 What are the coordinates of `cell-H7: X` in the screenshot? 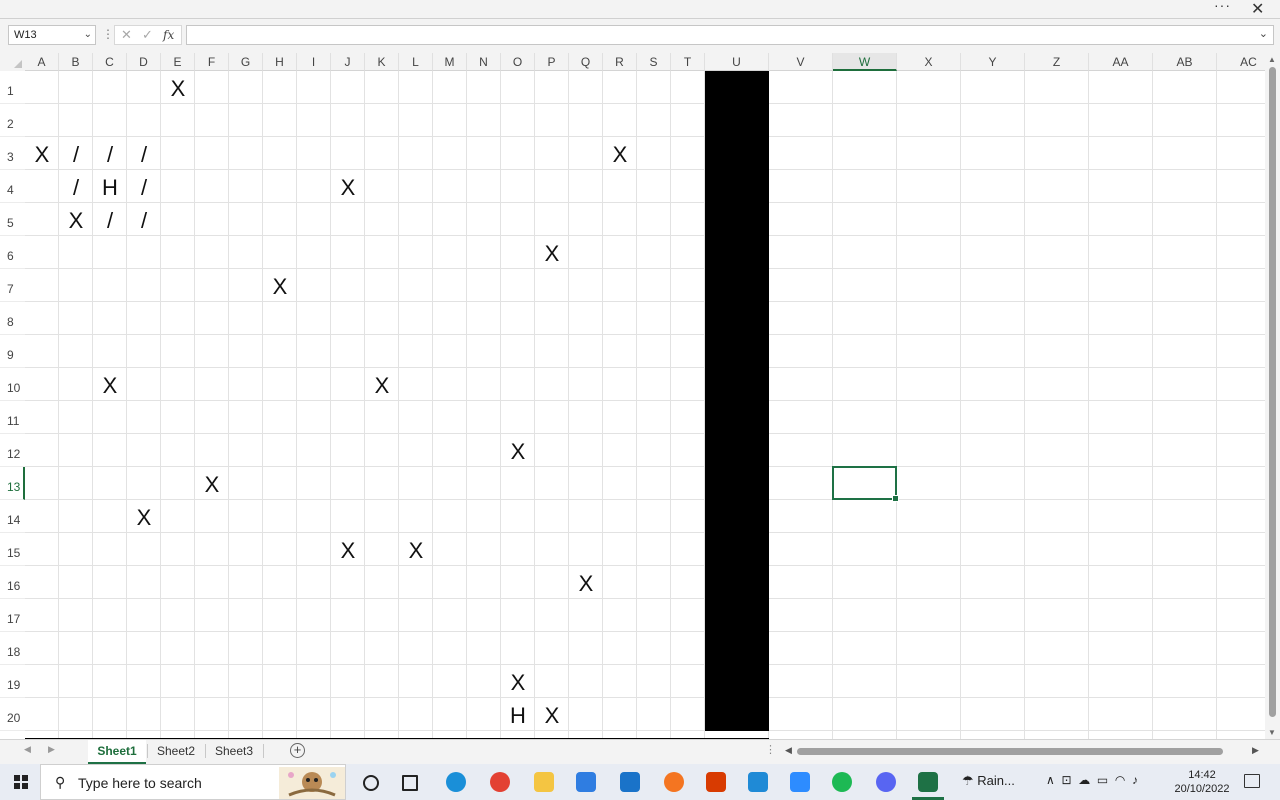 It's located at (280, 285).